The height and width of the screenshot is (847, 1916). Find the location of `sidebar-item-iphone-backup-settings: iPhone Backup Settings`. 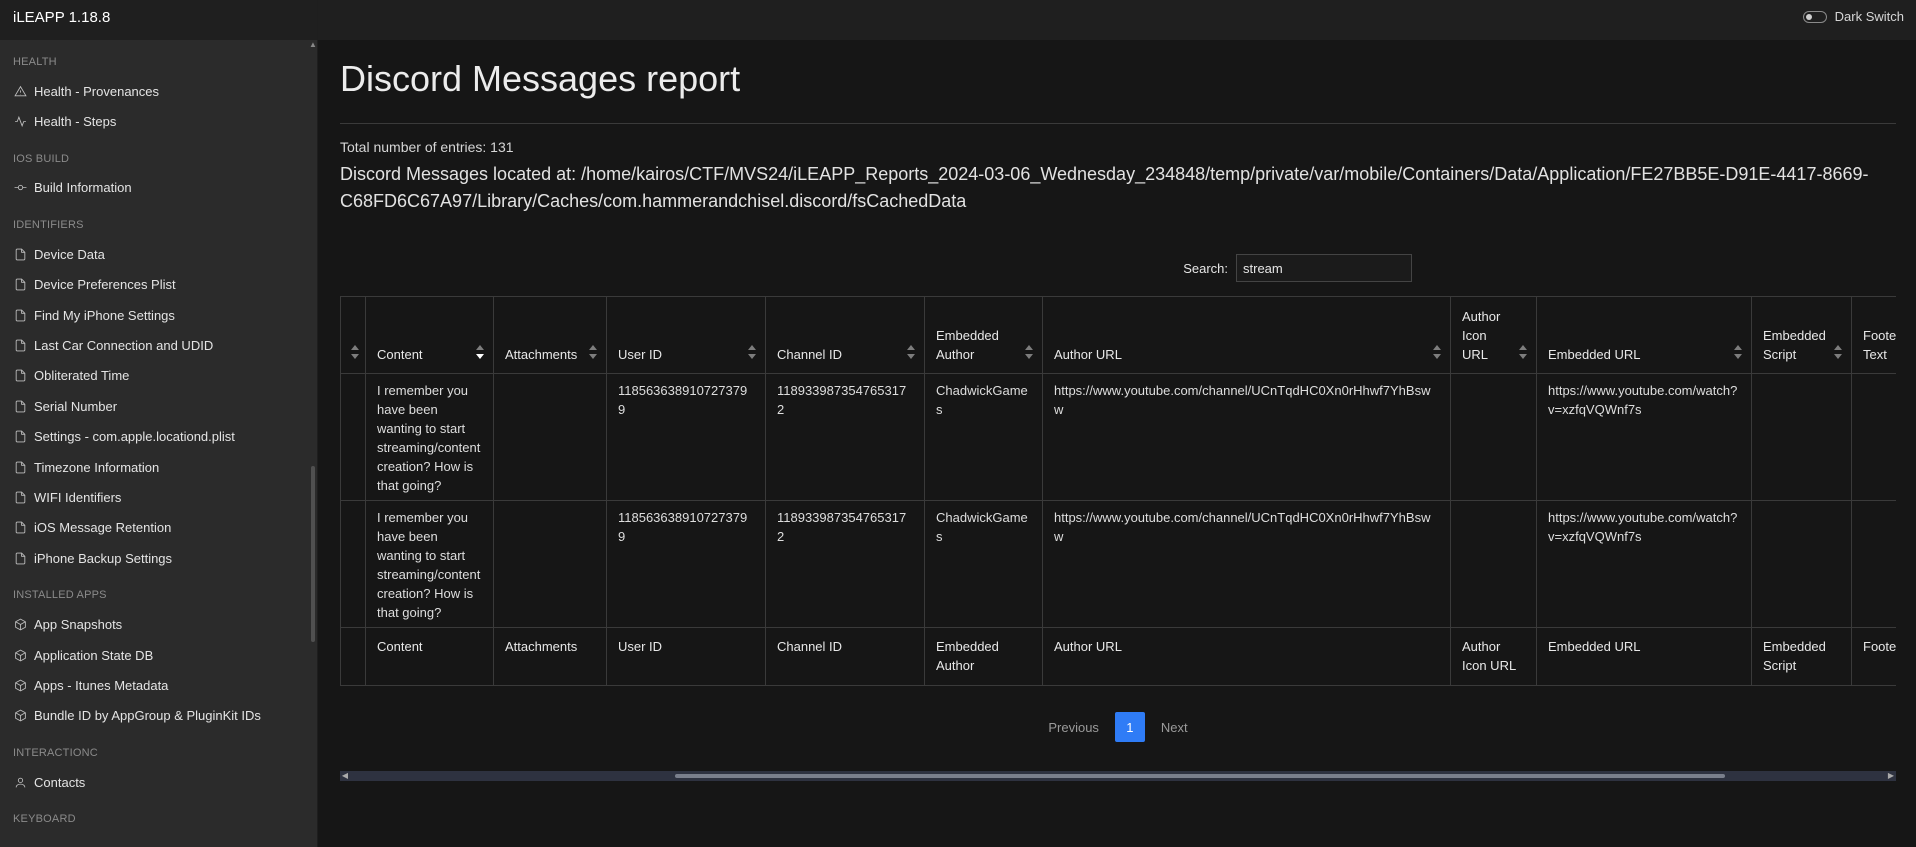

sidebar-item-iphone-backup-settings: iPhone Backup Settings is located at coordinates (154, 558).